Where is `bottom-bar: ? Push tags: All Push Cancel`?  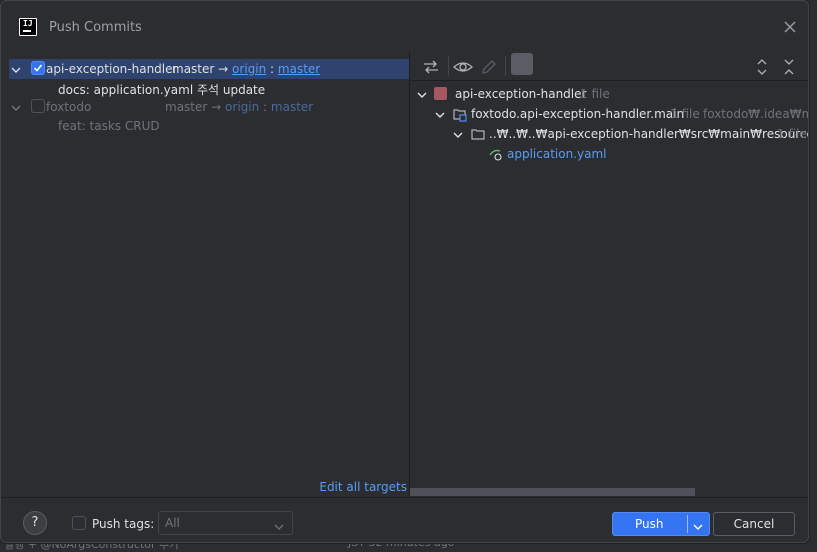 bottom-bar: ? Push tags: All Push Cancel is located at coordinates (404, 519).